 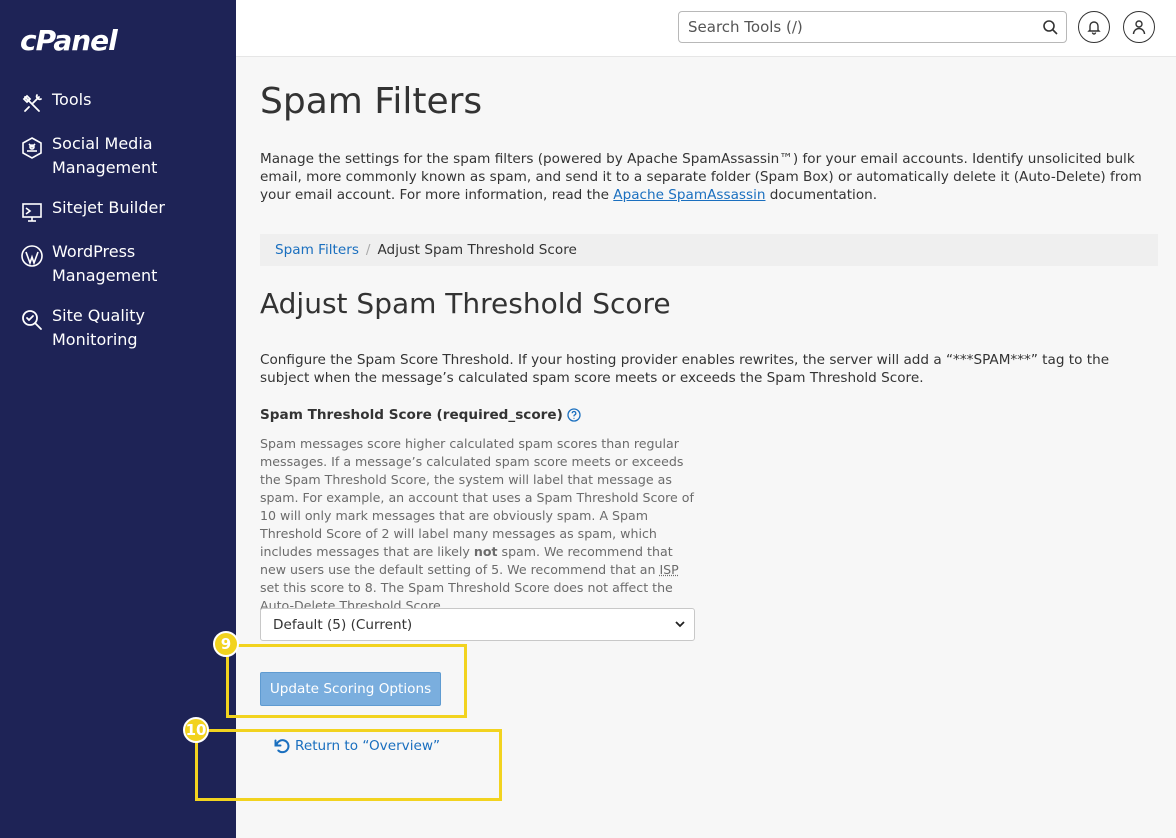 I want to click on user-menu-button, so click(x=1139, y=27).